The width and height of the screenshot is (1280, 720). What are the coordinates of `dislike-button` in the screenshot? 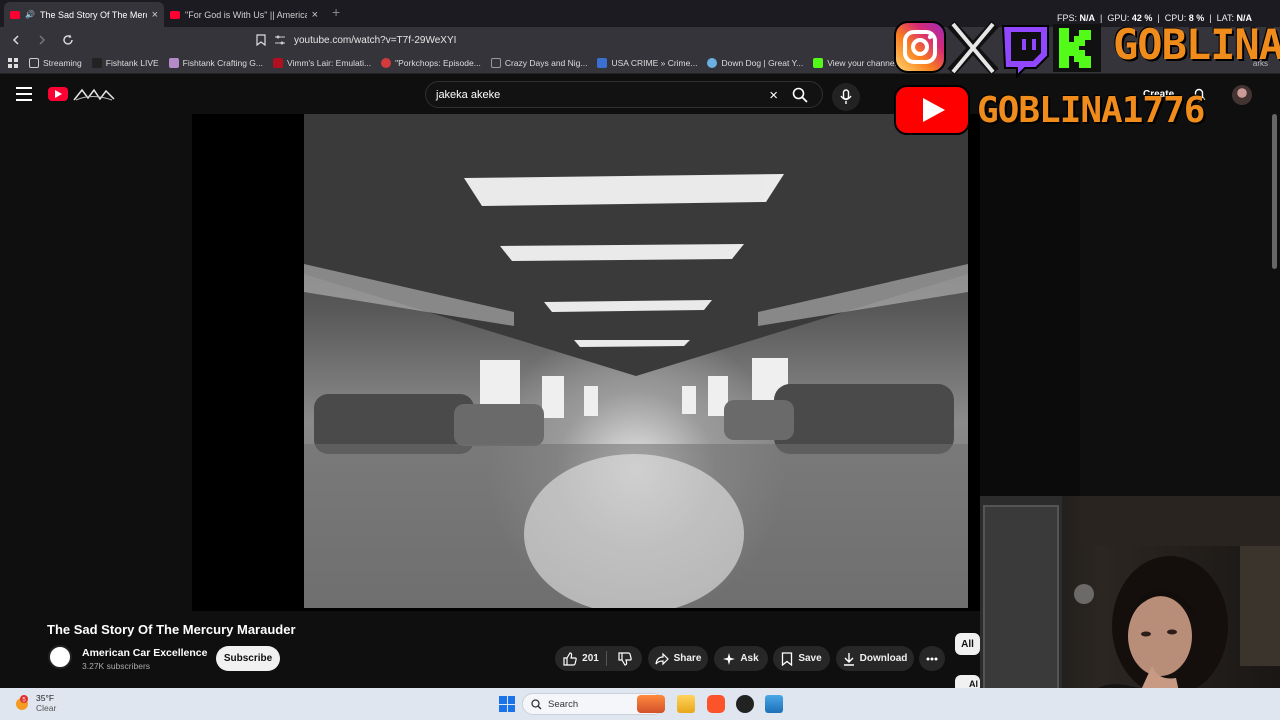 It's located at (624, 658).